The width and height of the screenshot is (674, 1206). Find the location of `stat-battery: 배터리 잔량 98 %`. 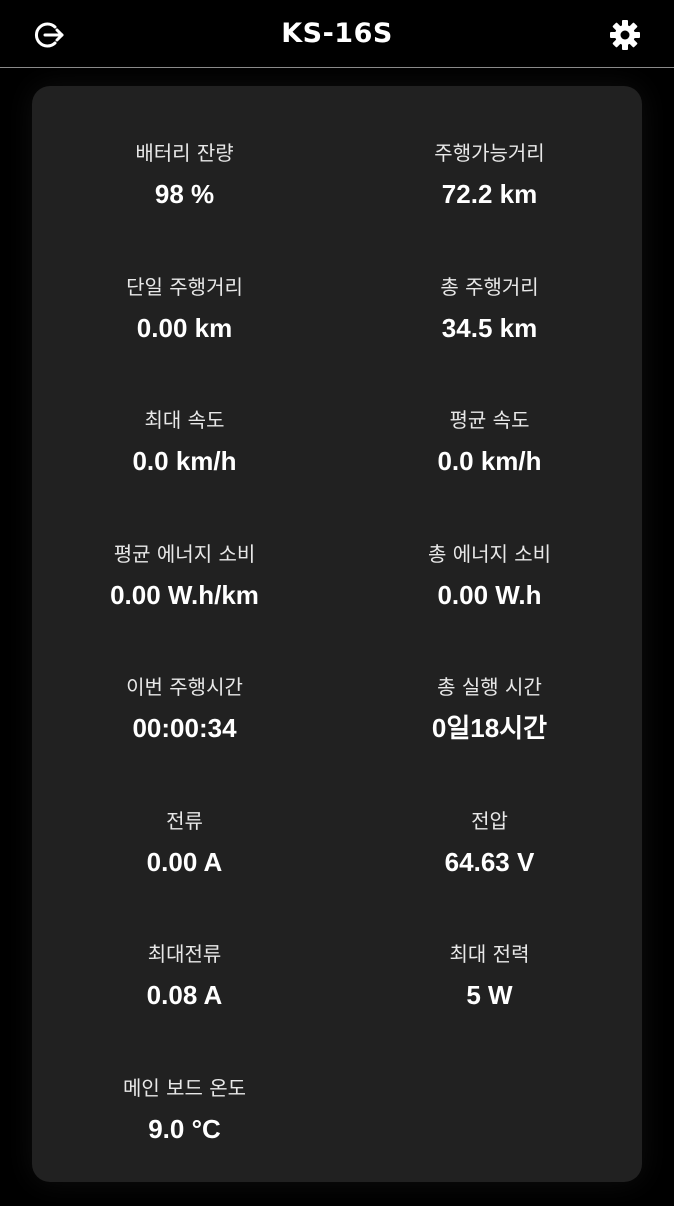

stat-battery: 배터리 잔량 98 % is located at coordinates (184, 205).